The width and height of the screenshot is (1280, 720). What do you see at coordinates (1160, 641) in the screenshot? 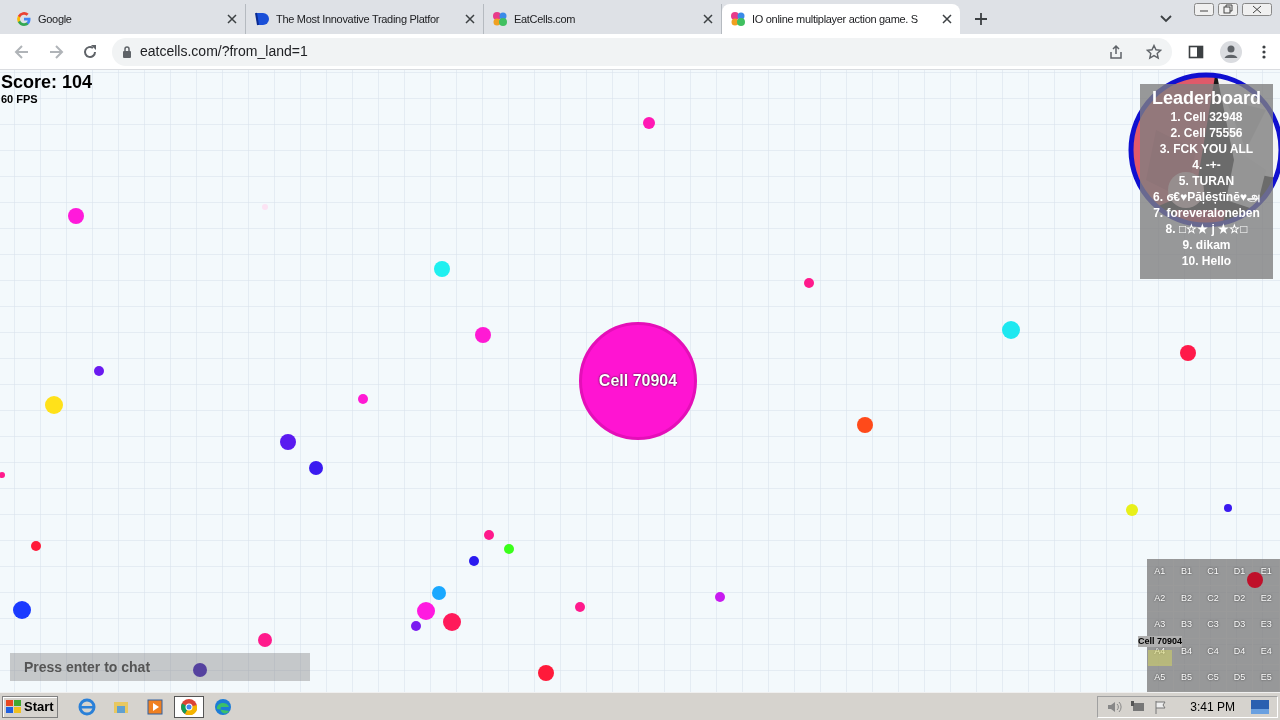
I see `minimap-player-label: Cell 70904` at bounding box center [1160, 641].